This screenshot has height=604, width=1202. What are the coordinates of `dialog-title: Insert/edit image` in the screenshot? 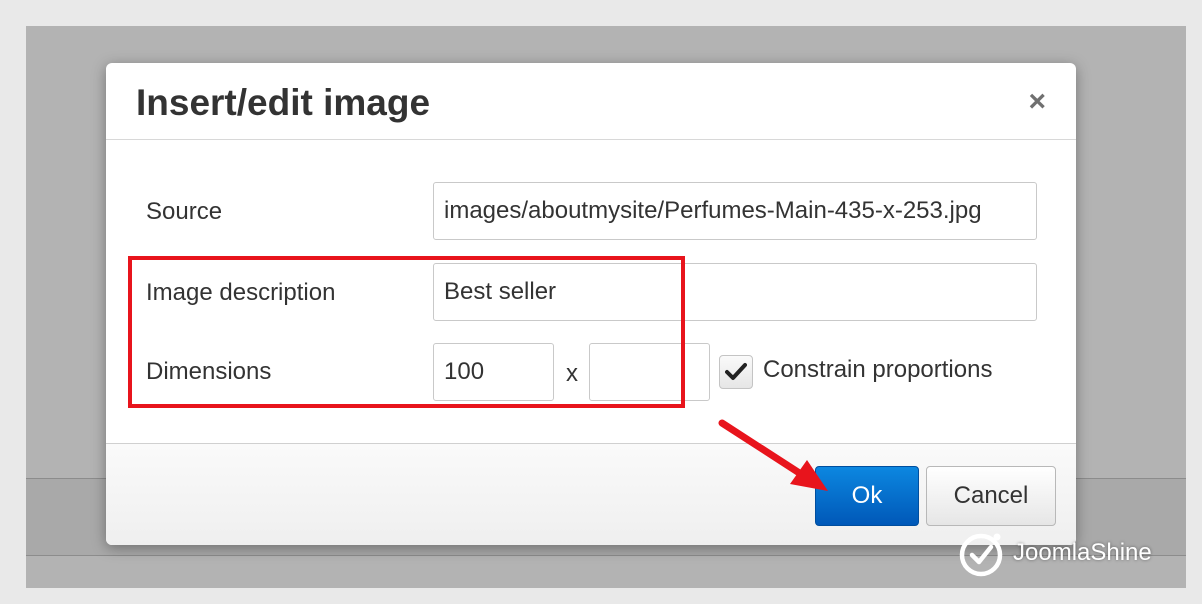 It's located at (283, 102).